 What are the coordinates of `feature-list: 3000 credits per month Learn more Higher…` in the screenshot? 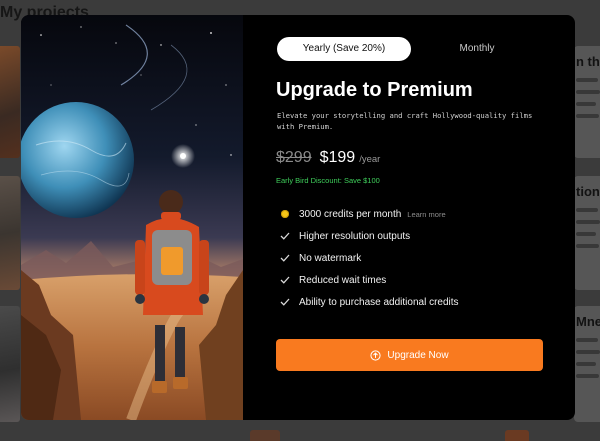 It's located at (368, 258).